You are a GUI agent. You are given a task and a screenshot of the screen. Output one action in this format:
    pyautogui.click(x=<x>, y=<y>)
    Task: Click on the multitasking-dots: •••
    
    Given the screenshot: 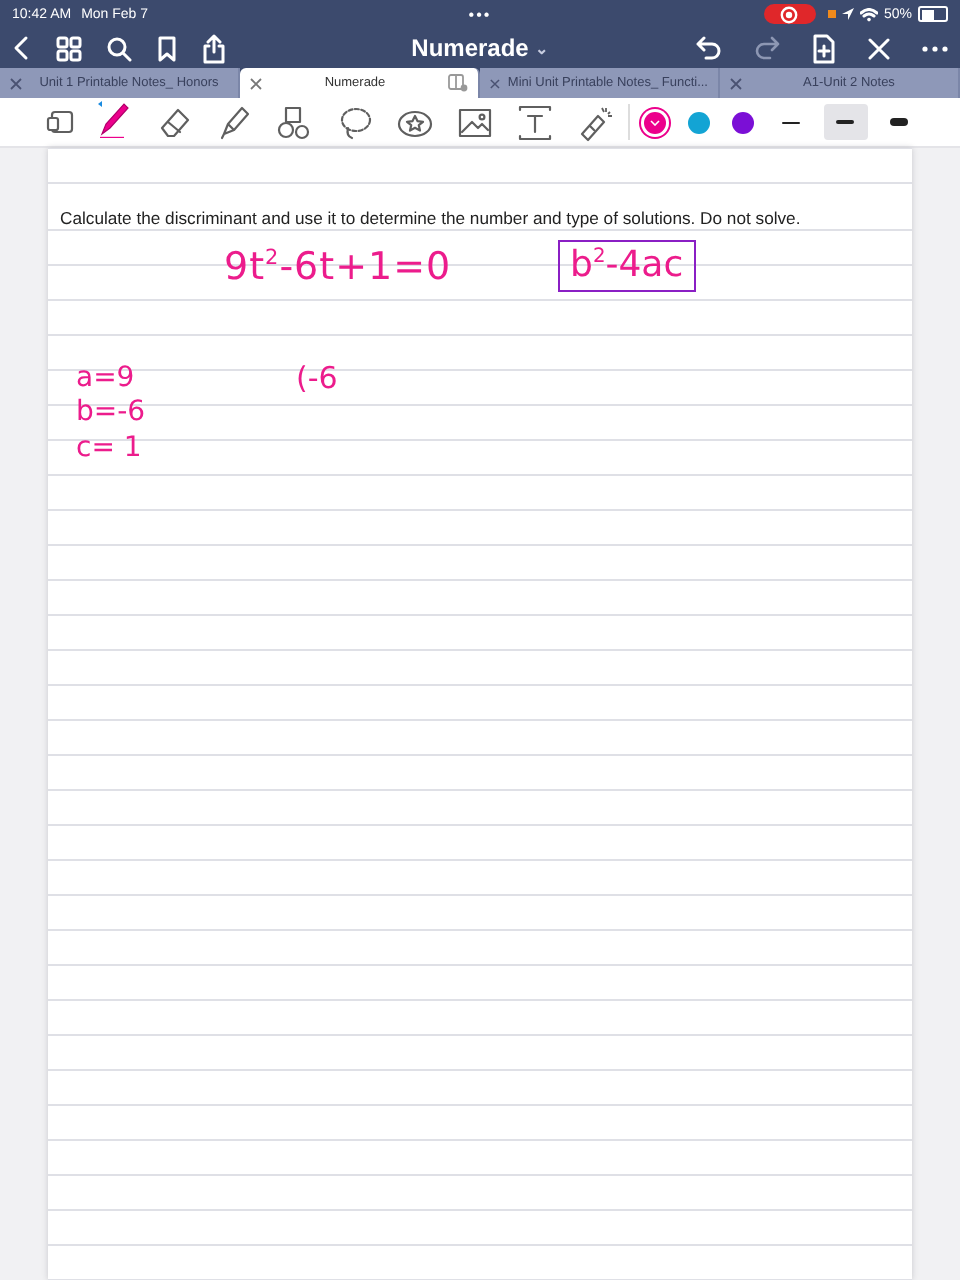 What is the action you would take?
    pyautogui.click(x=480, y=14)
    